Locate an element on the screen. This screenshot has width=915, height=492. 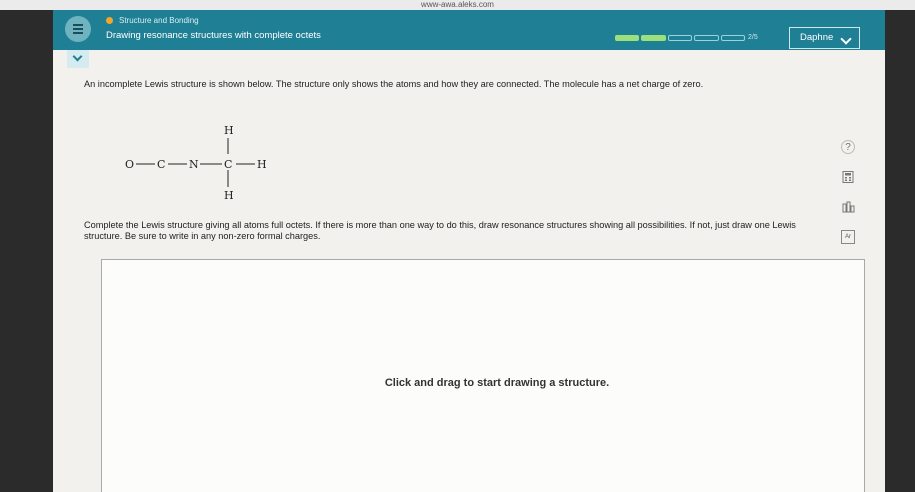
topic-title: Structure and Bonding is located at coordinates (159, 20).